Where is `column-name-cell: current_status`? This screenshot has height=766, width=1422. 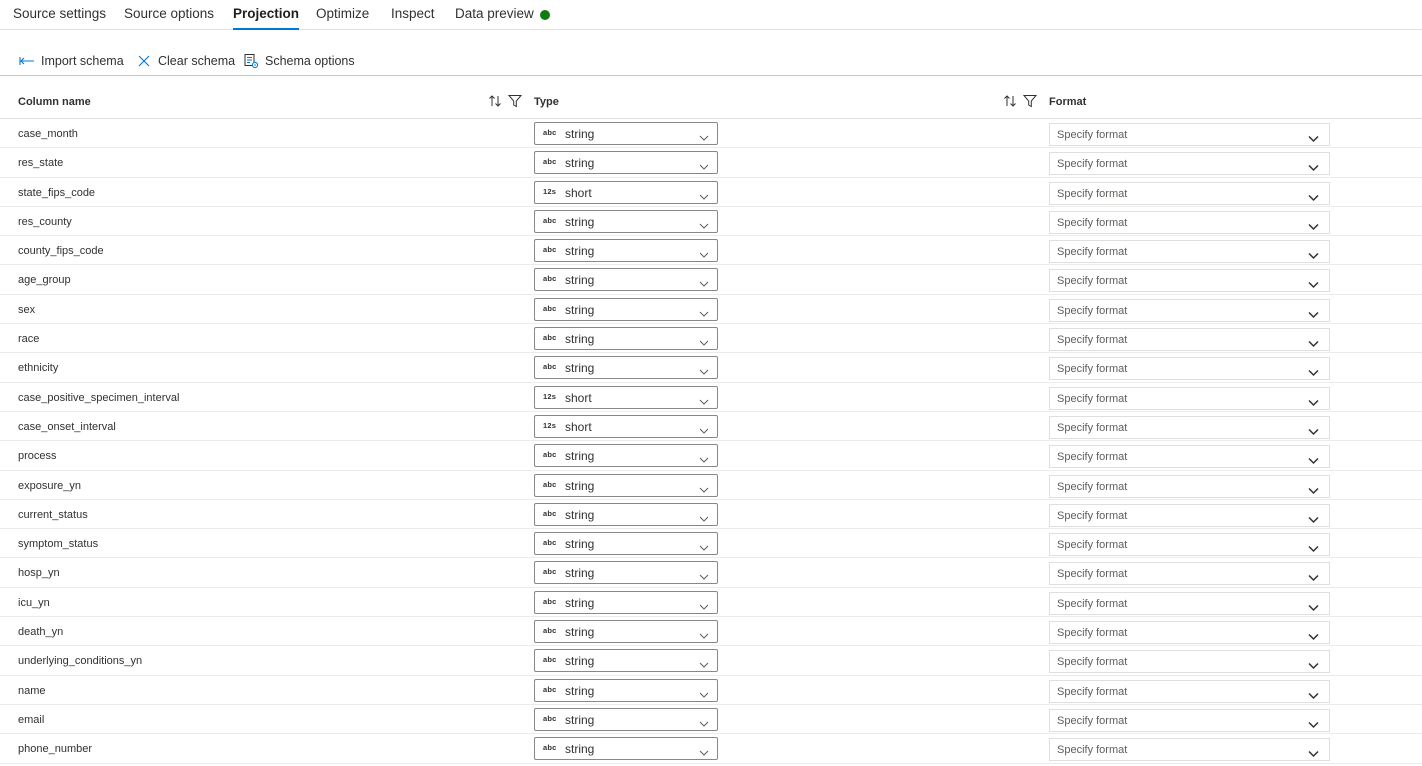
column-name-cell: current_status is located at coordinates (53, 514).